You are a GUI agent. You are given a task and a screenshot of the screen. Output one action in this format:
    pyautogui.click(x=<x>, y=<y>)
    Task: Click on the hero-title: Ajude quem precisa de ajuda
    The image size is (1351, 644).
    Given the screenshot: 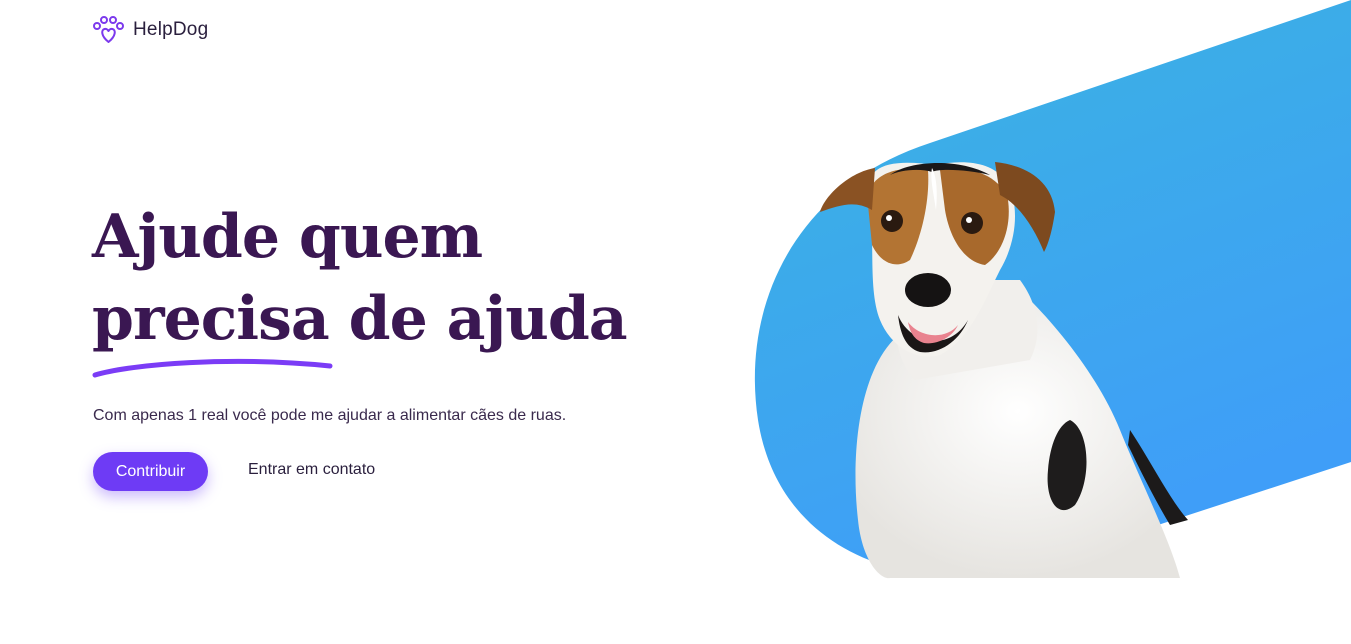 What is the action you would take?
    pyautogui.click(x=360, y=278)
    